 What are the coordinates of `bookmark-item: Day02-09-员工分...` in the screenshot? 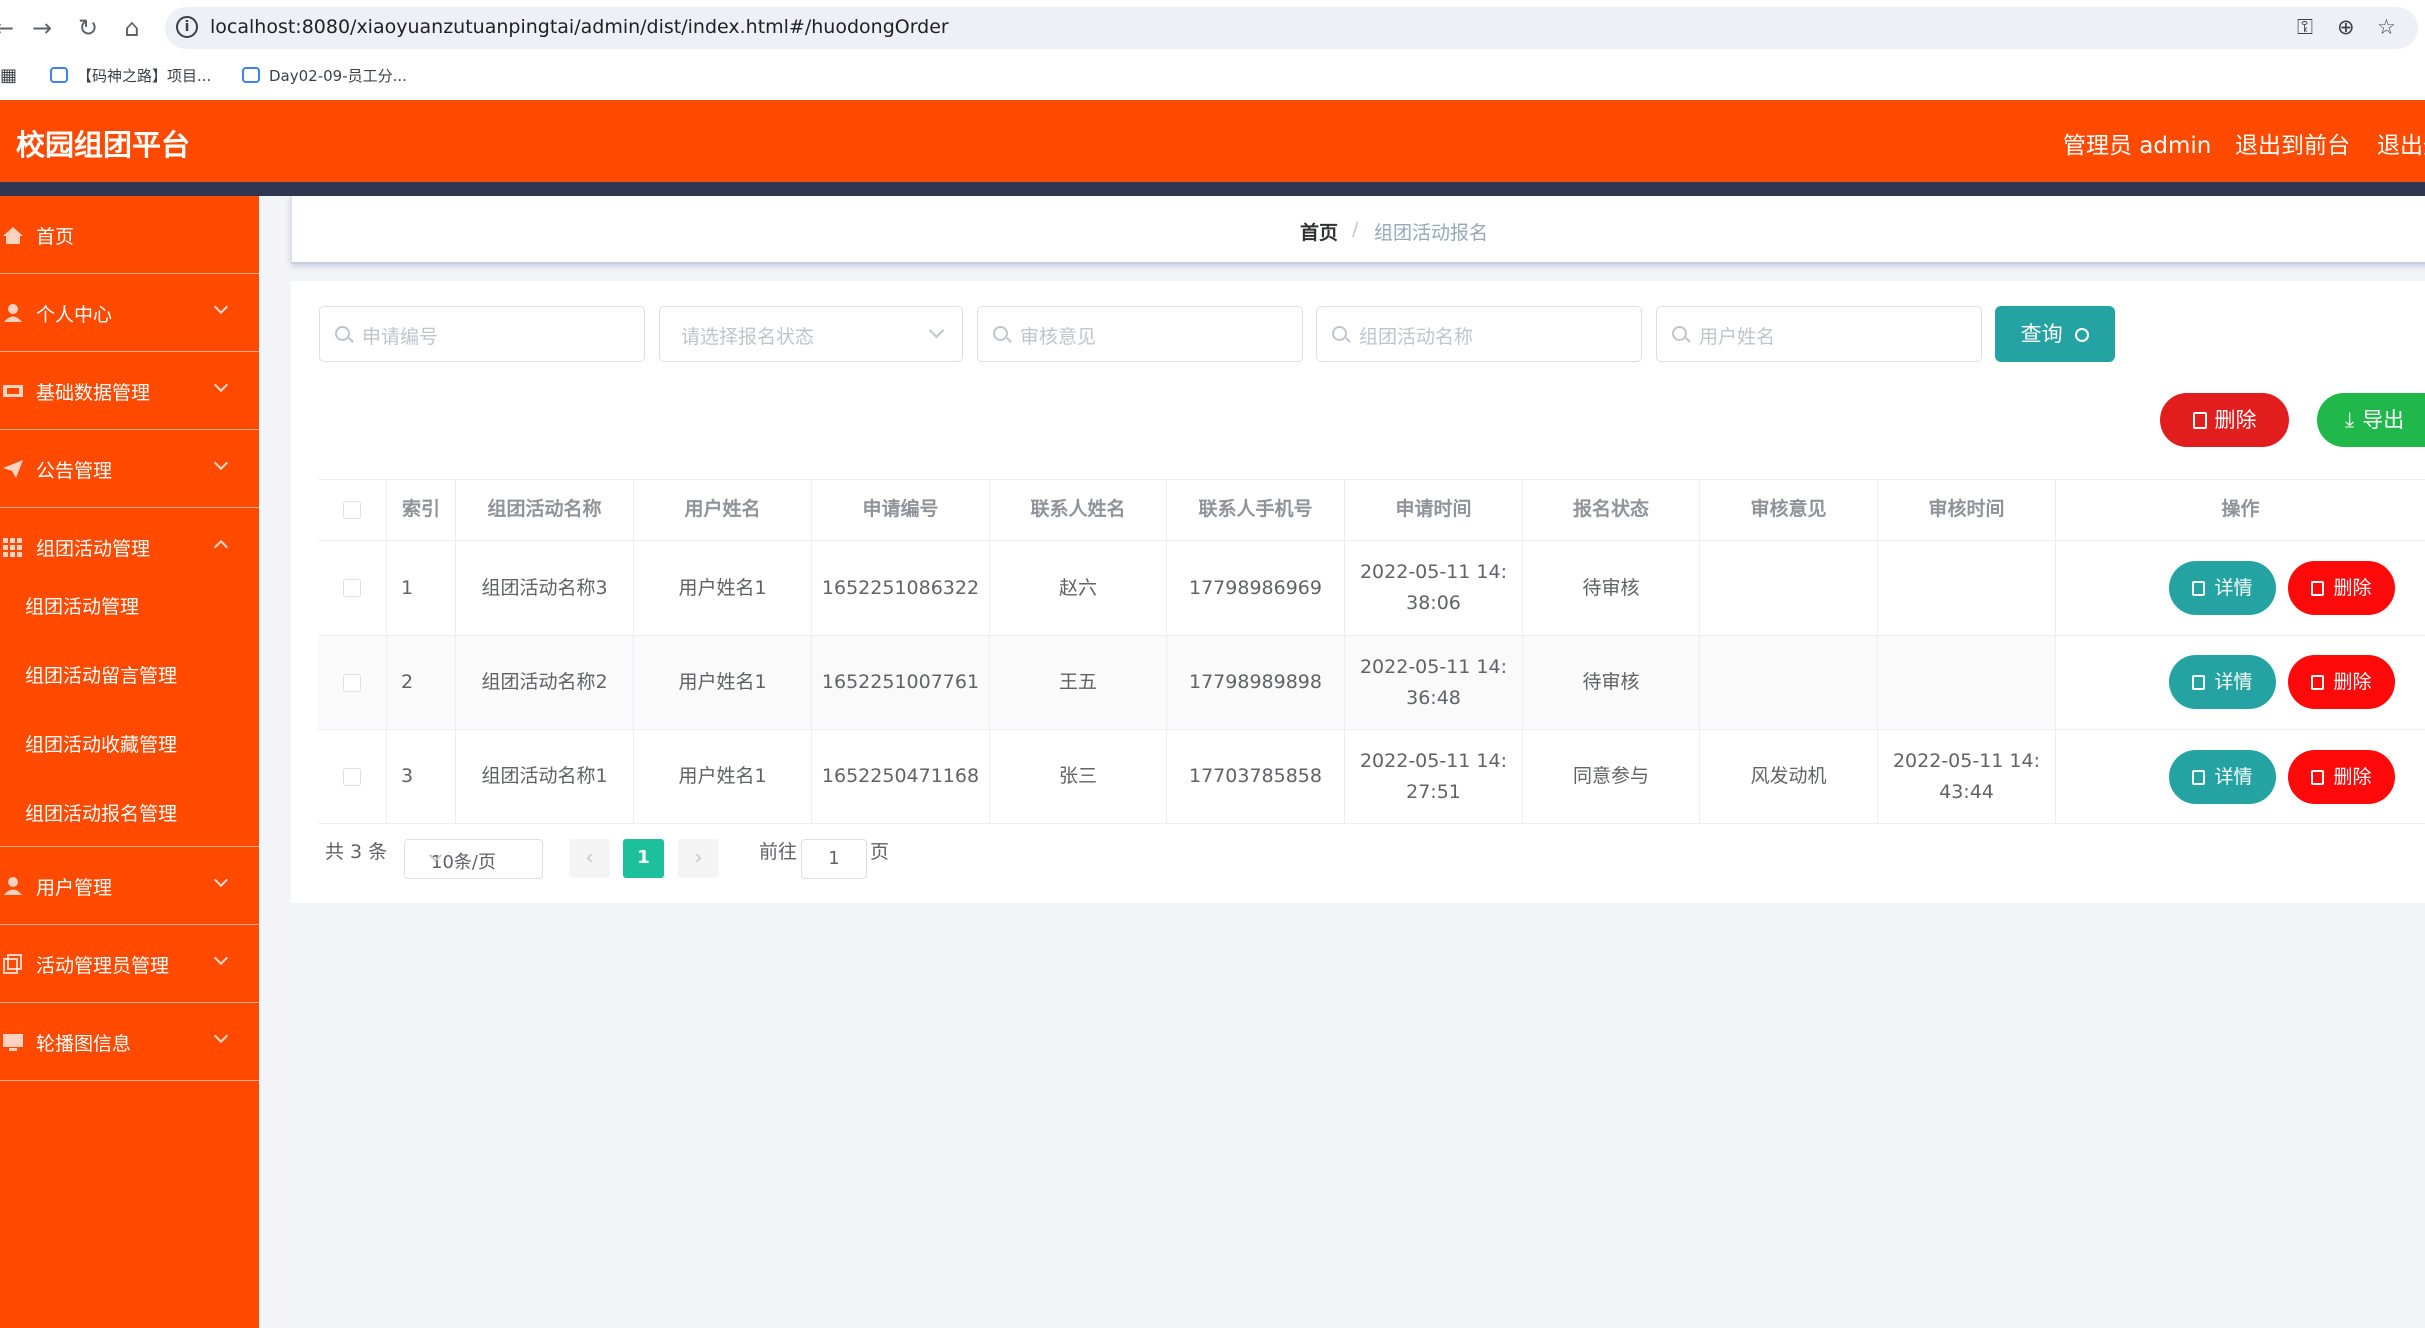 It's located at (324, 78).